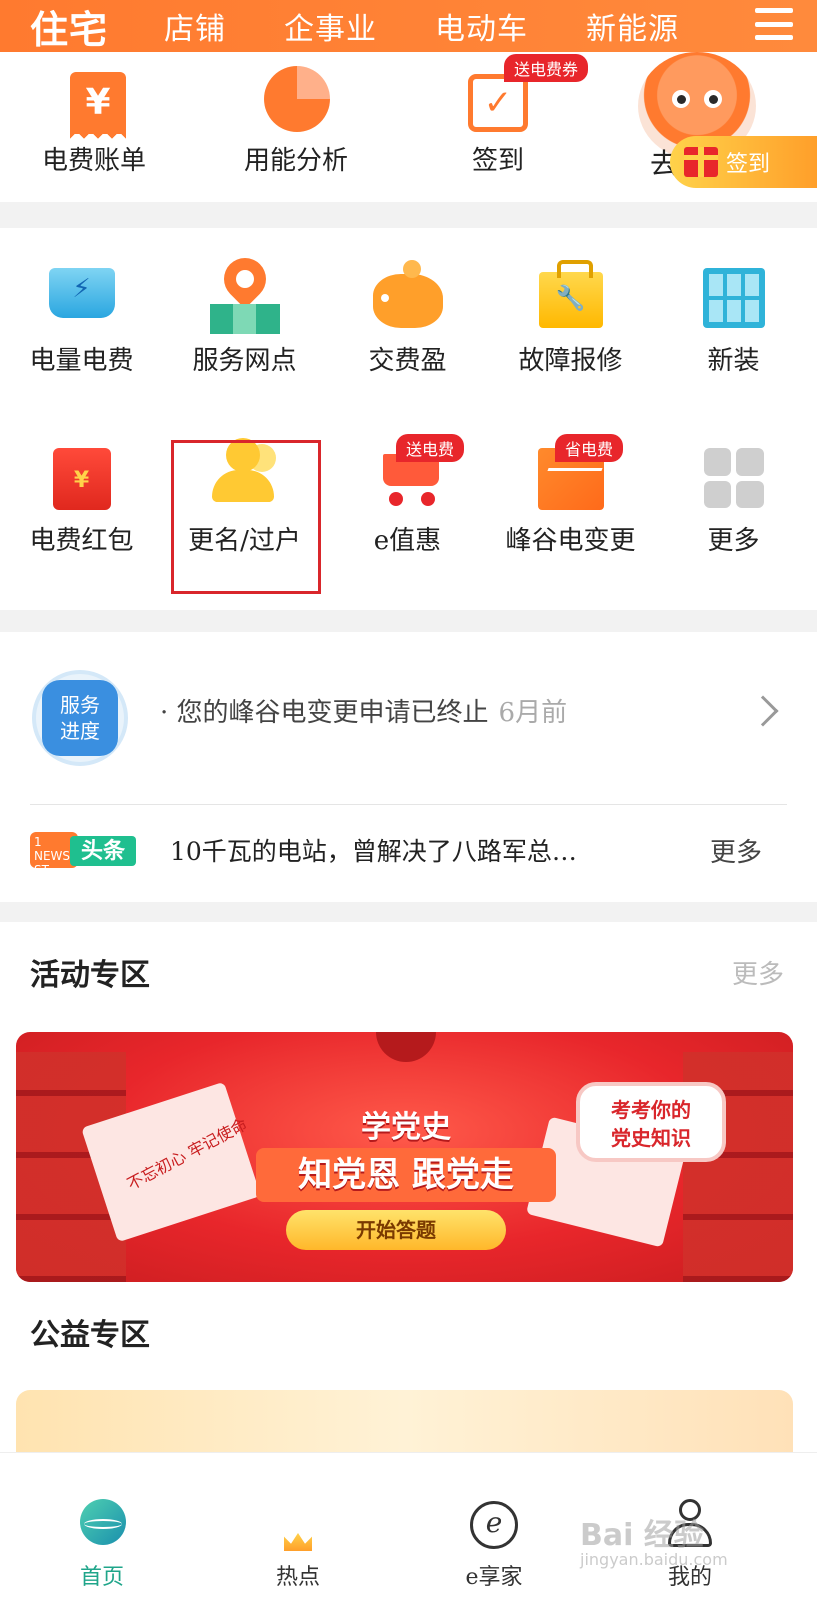 This screenshot has height=1600, width=817. What do you see at coordinates (533, 713) in the screenshot?
I see `progress-time: 6月前` at bounding box center [533, 713].